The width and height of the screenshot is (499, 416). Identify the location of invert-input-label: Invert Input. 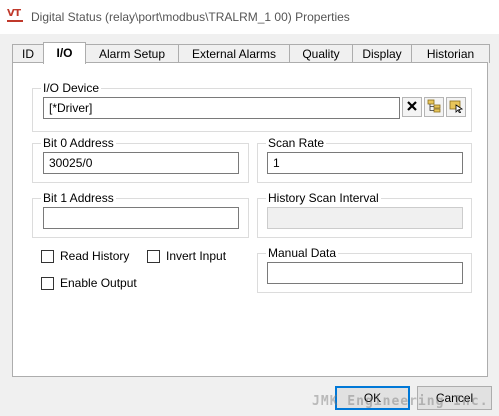
(196, 256).